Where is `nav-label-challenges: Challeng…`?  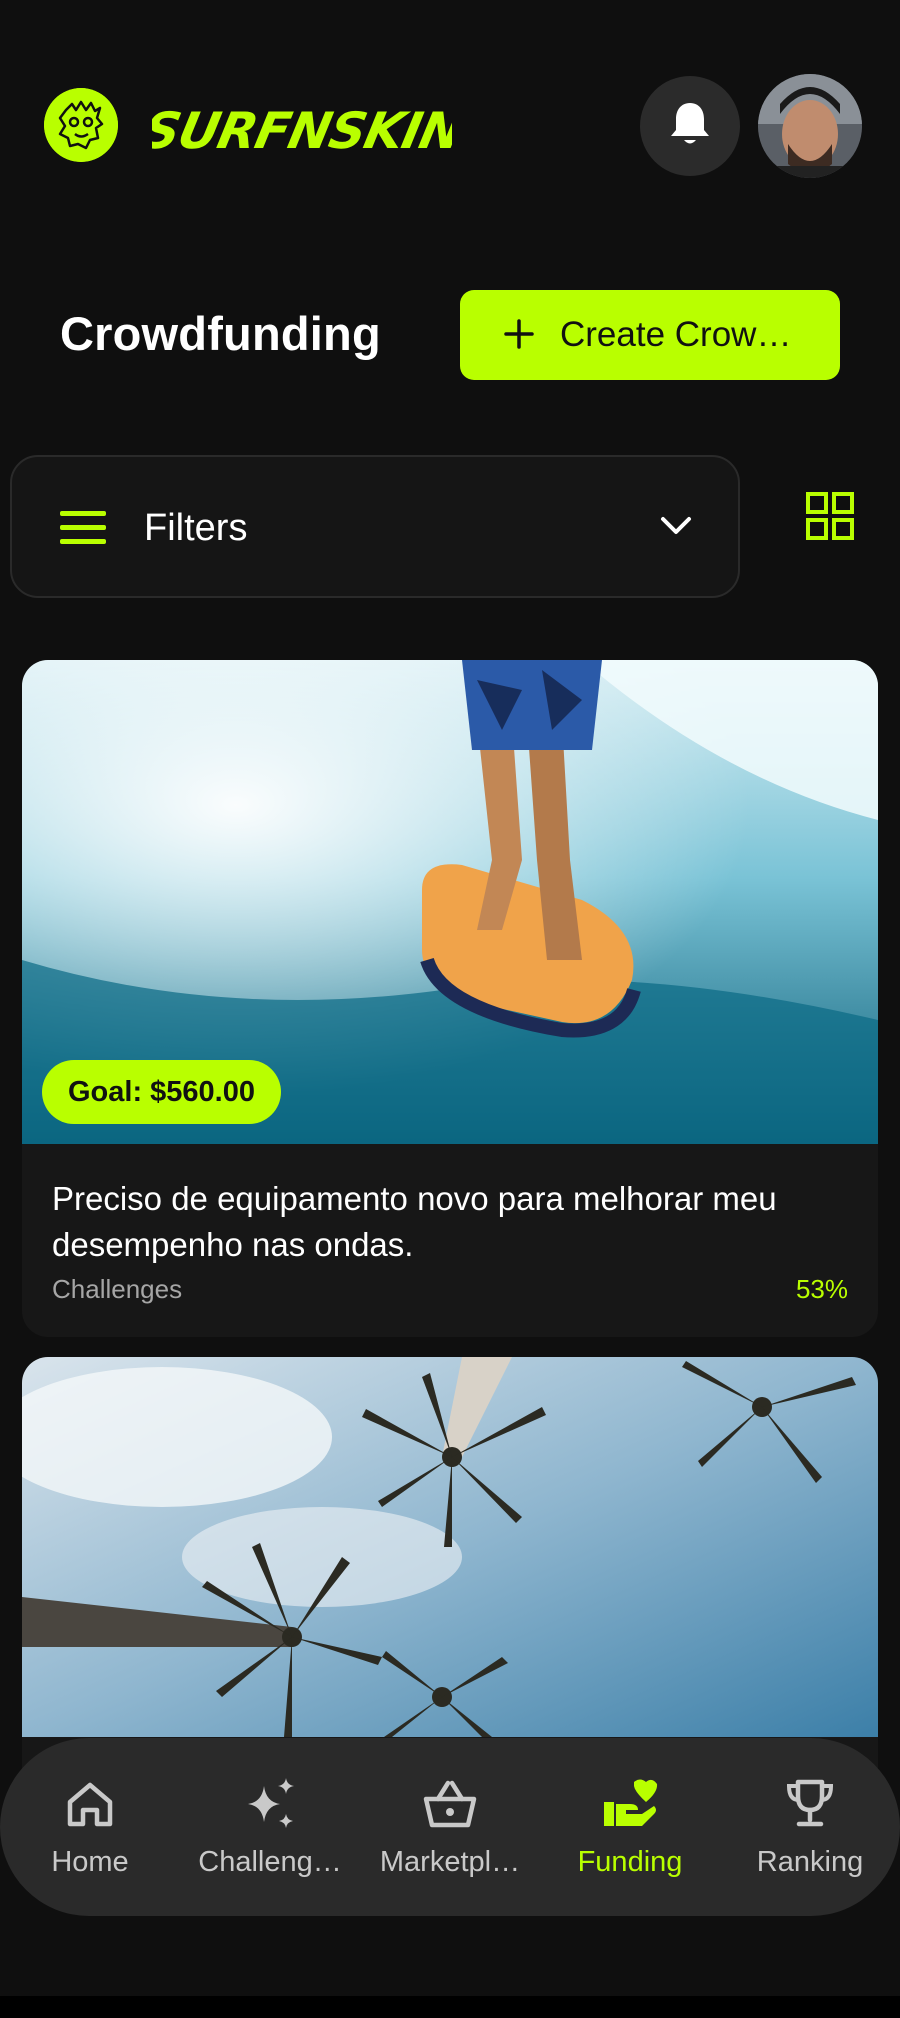 nav-label-challenges: Challeng… is located at coordinates (270, 1861).